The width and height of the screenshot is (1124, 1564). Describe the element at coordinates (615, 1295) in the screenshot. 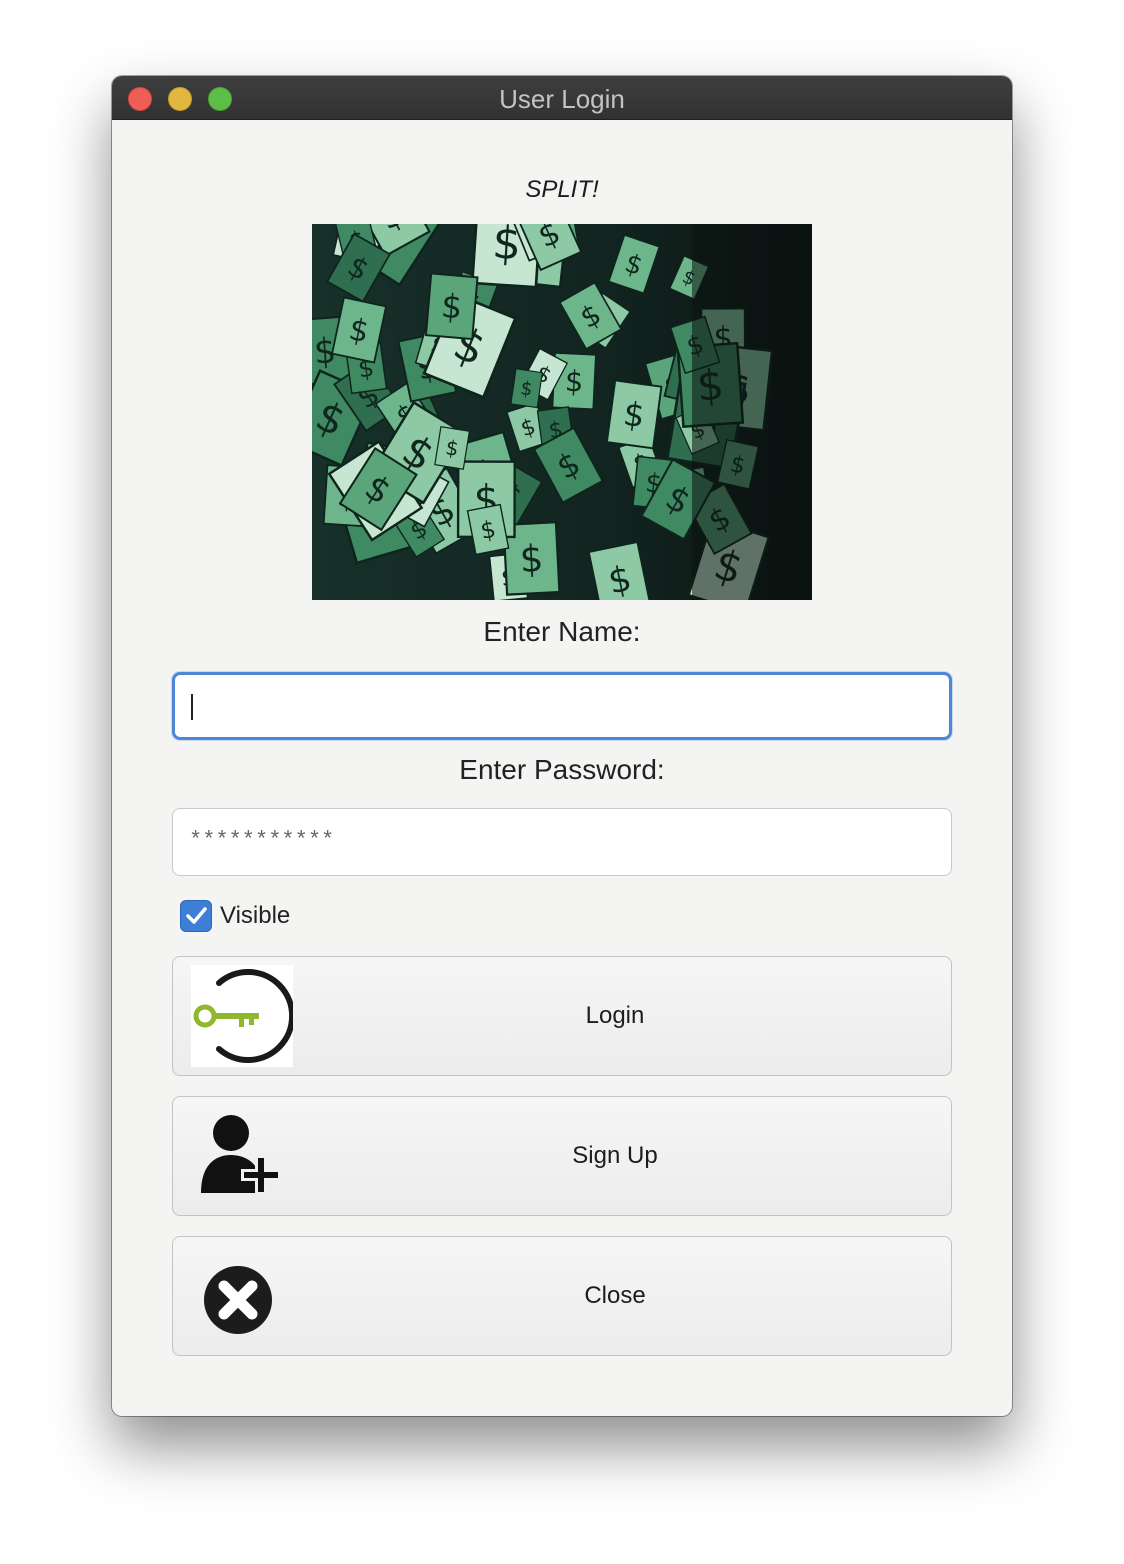

I see `close-button-label: Close` at that location.